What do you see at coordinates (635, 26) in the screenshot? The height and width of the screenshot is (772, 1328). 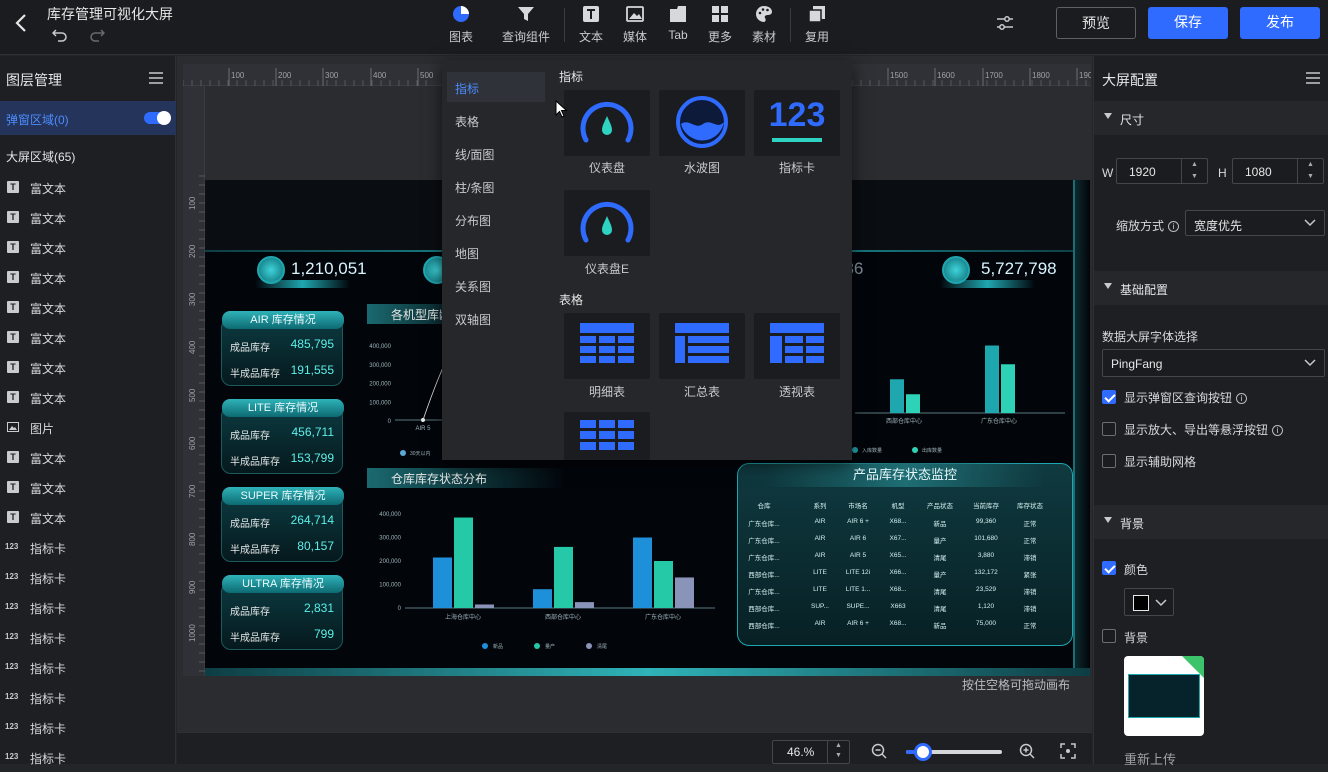 I see `tool-media: 媒体` at bounding box center [635, 26].